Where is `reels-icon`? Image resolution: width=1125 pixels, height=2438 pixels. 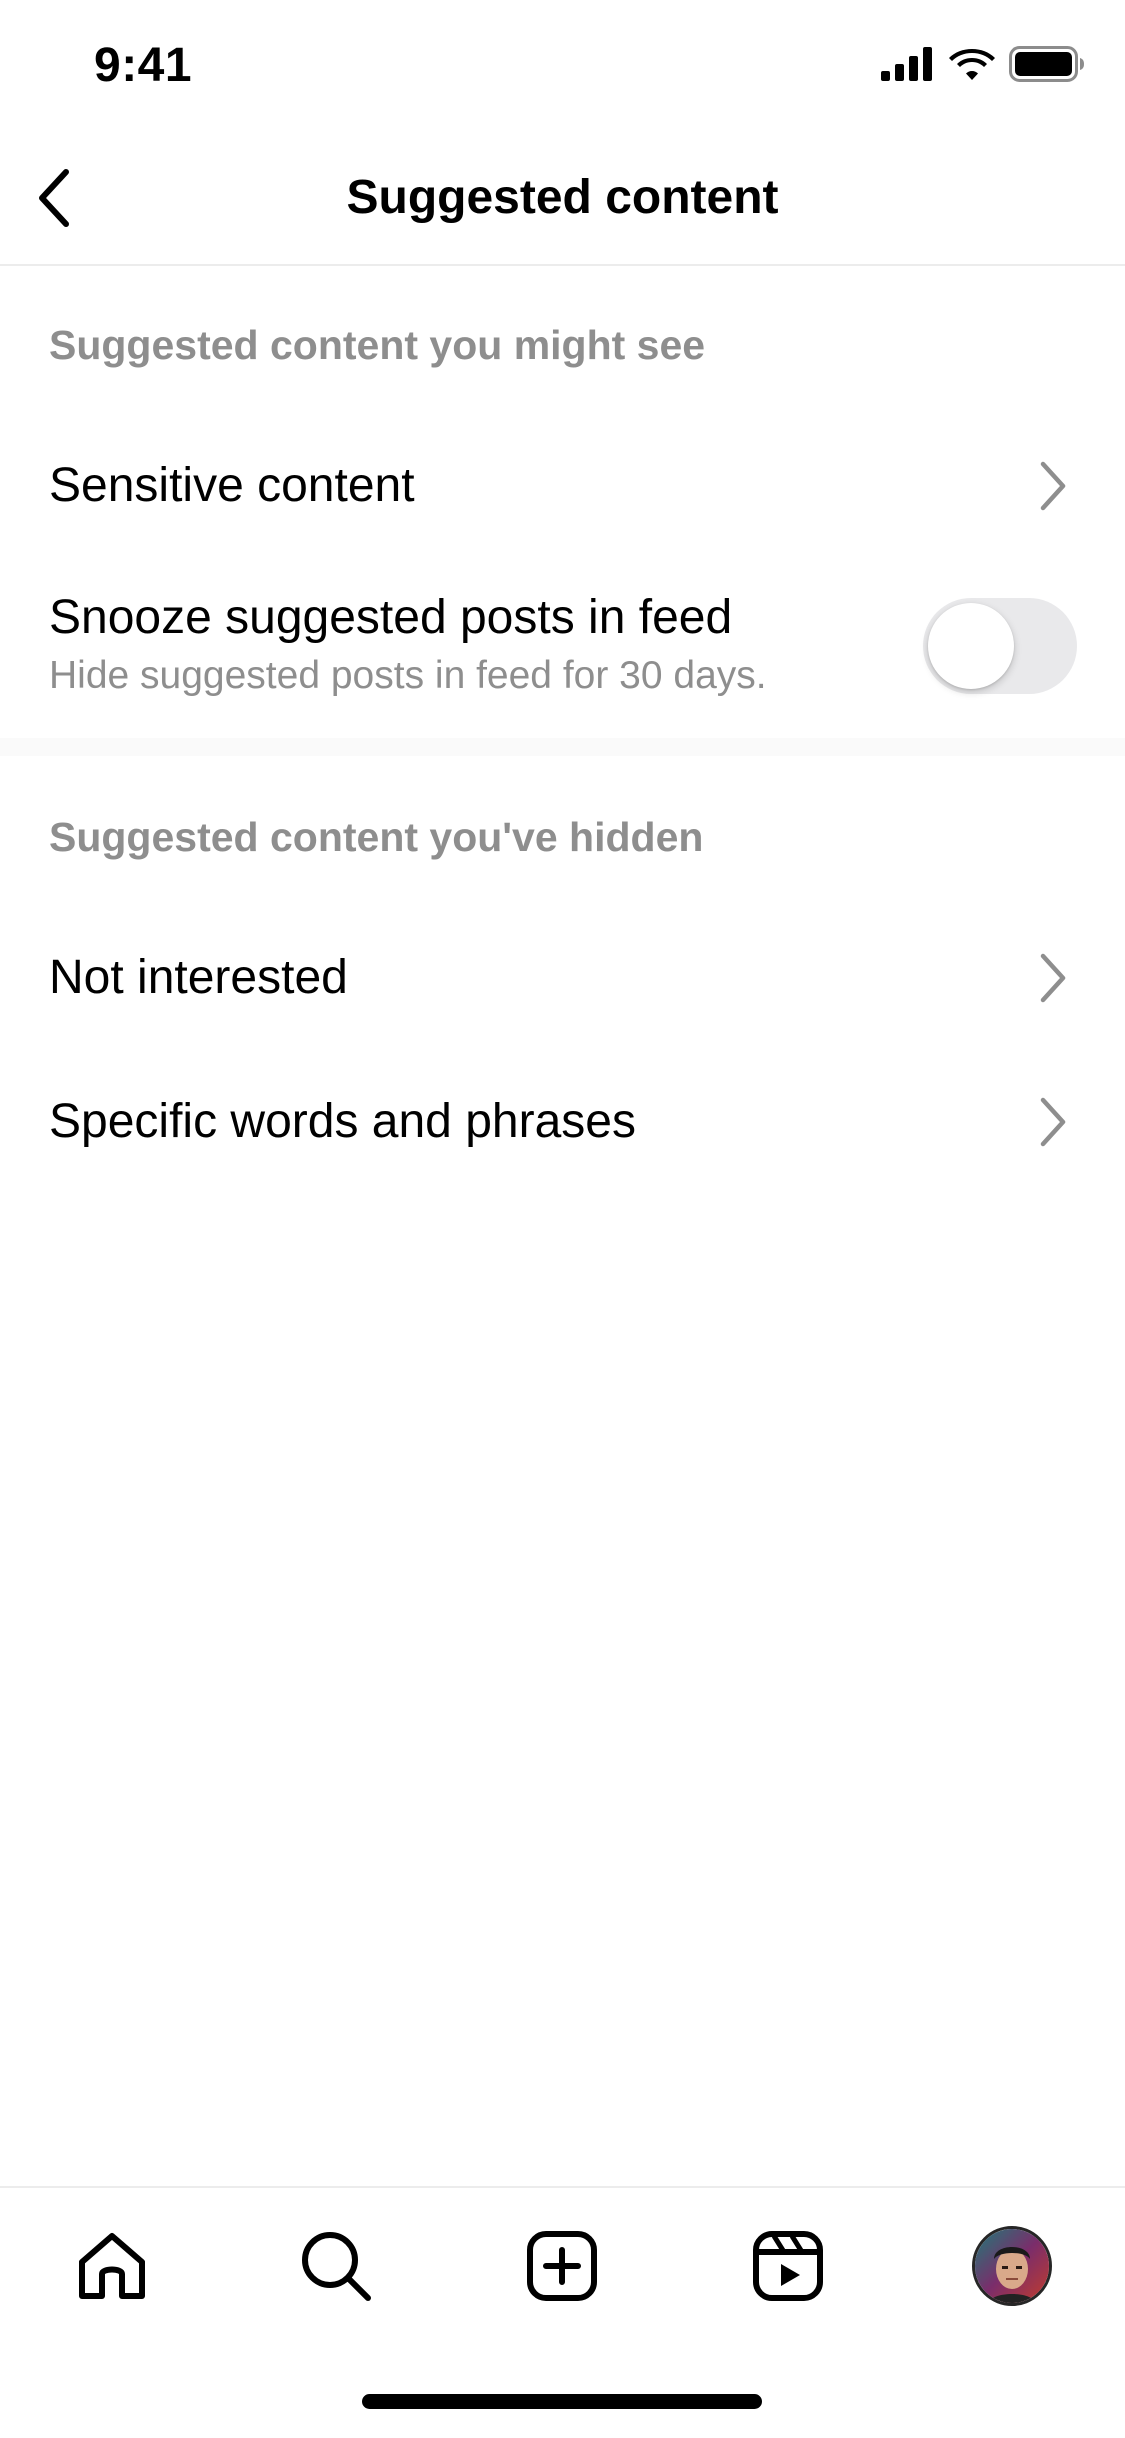 reels-icon is located at coordinates (788, 2266).